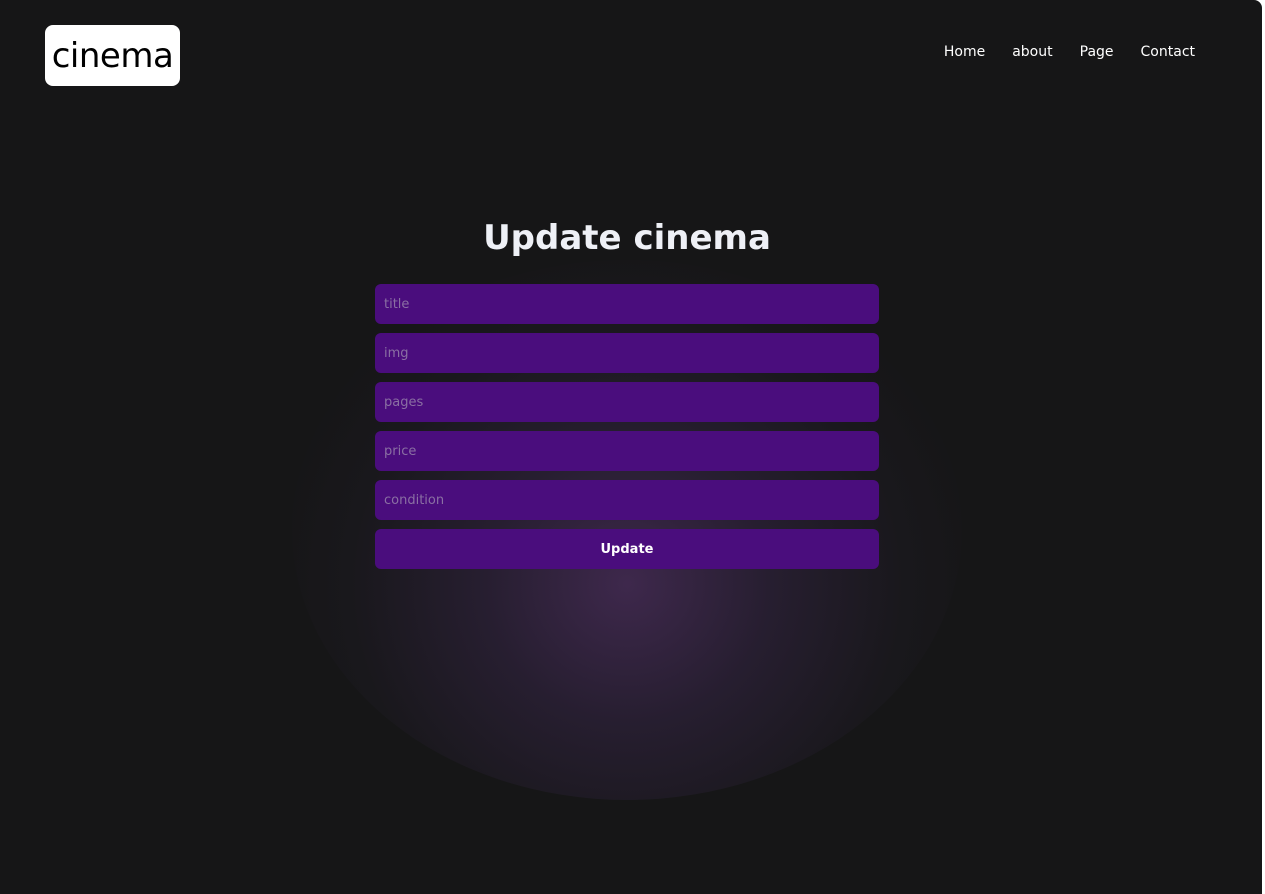 The image size is (1265, 894). Describe the element at coordinates (1032, 52) in the screenshot. I see `nav-link-about: about` at that location.